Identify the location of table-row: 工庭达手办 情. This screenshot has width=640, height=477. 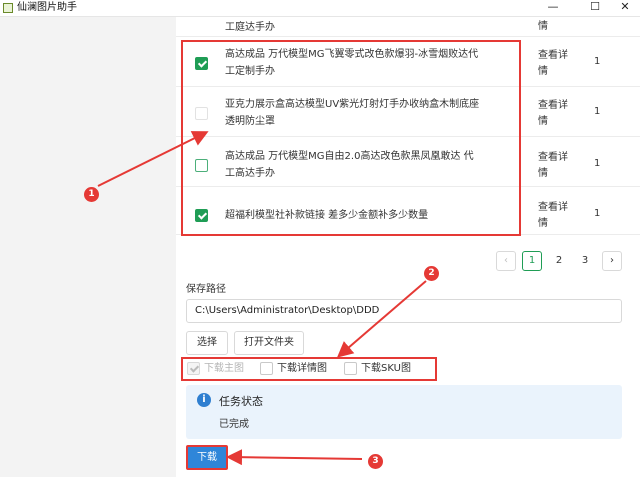
(408, 27).